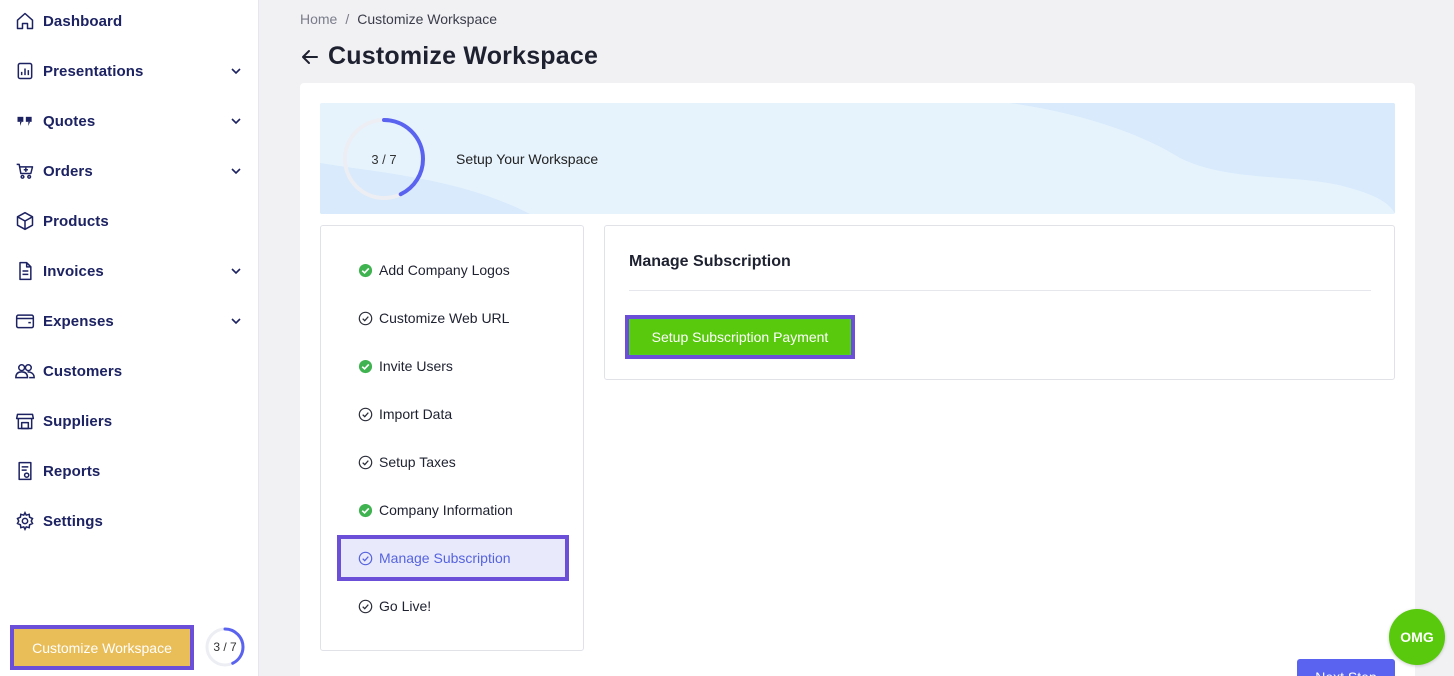 The height and width of the screenshot is (676, 1454). I want to click on sidebar-item-label: Quotes, so click(69, 121).